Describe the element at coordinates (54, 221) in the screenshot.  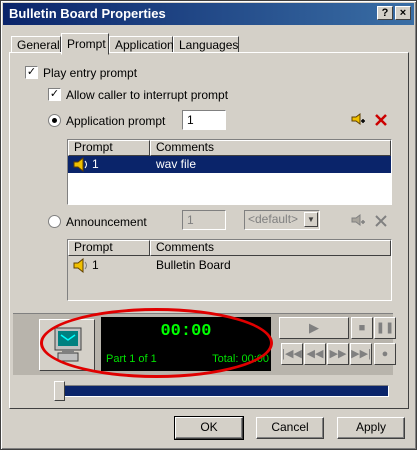
I see `announcement-radio` at that location.